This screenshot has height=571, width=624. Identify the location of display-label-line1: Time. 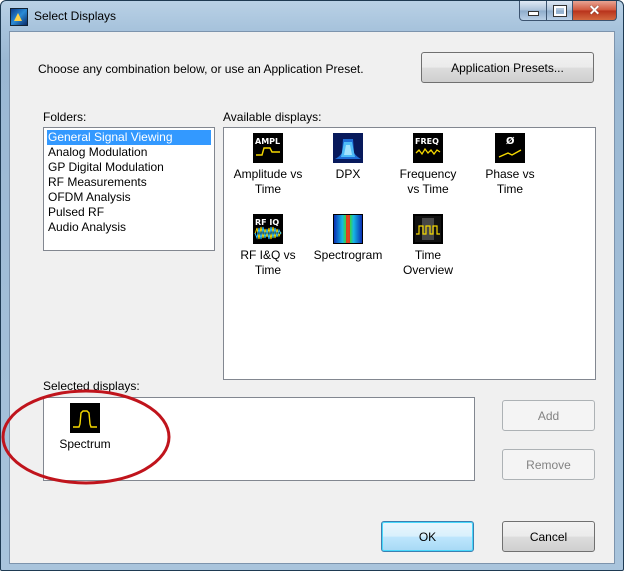
(428, 255).